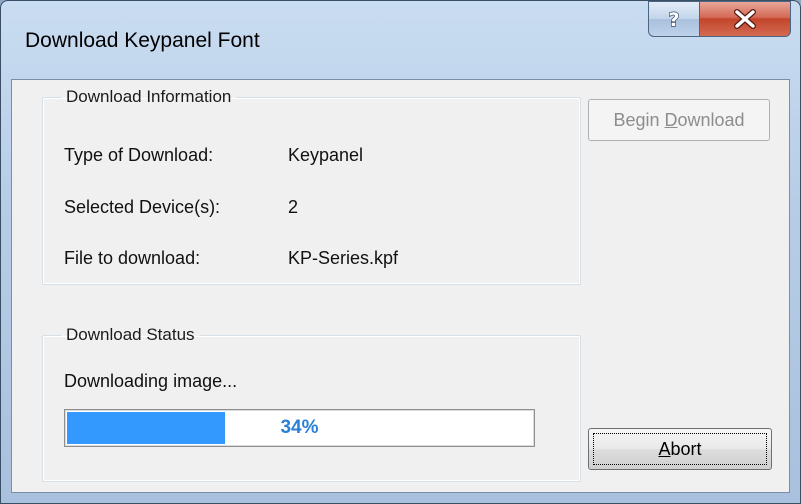 The image size is (801, 504). Describe the element at coordinates (326, 155) in the screenshot. I see `type-of-download-value: Keypanel` at that location.